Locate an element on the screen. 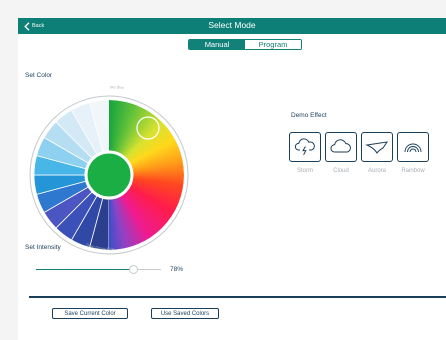 The image size is (446, 340). aurora-icon is located at coordinates (377, 147).